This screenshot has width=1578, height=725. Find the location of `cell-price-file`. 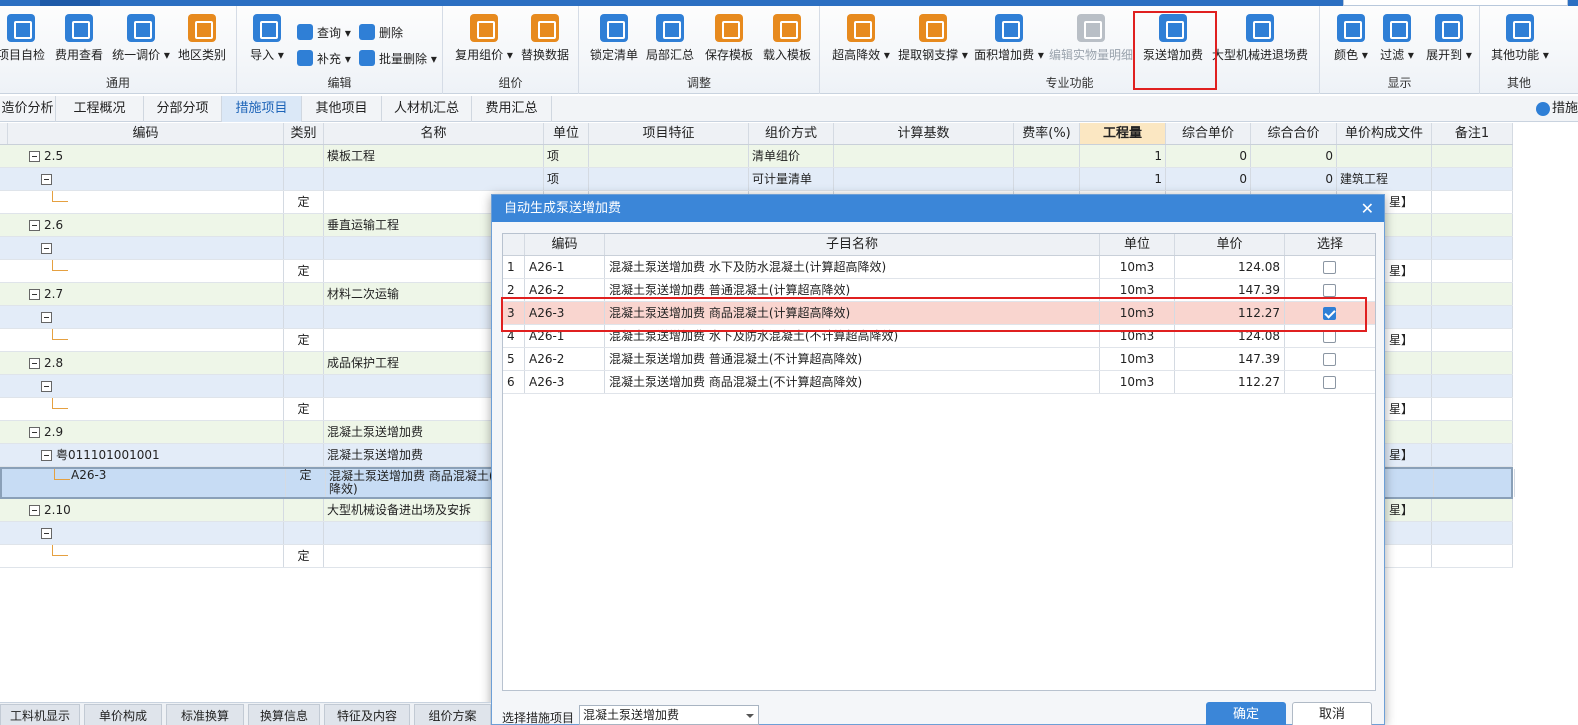

cell-price-file is located at coordinates (1384, 156).